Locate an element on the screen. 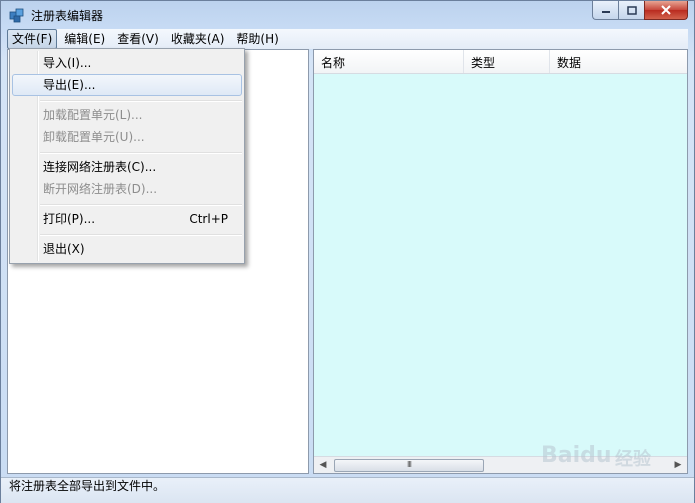 This screenshot has width=695, height=503. list-column-header: 名称 类型 数据 is located at coordinates (500, 62).